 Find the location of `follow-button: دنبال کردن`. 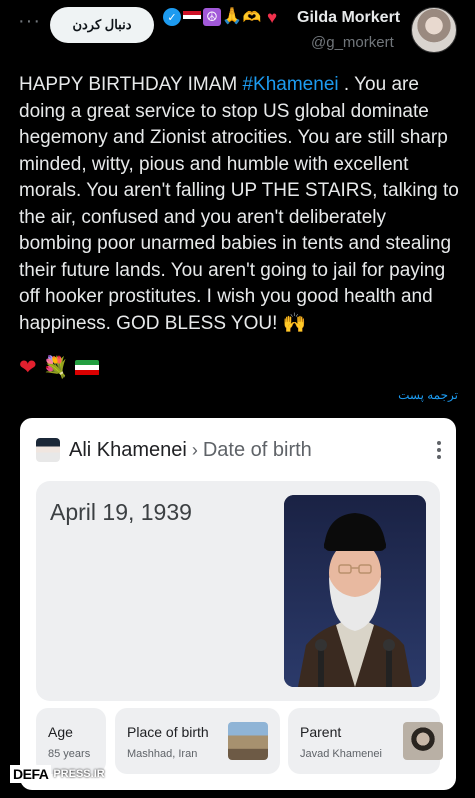

follow-button: دنبال کردن is located at coordinates (102, 25).